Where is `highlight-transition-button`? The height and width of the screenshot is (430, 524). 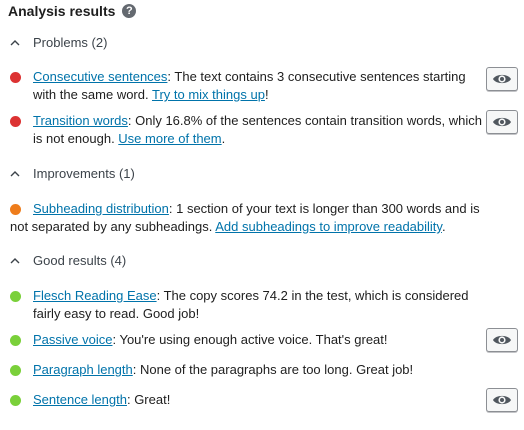 highlight-transition-button is located at coordinates (502, 122).